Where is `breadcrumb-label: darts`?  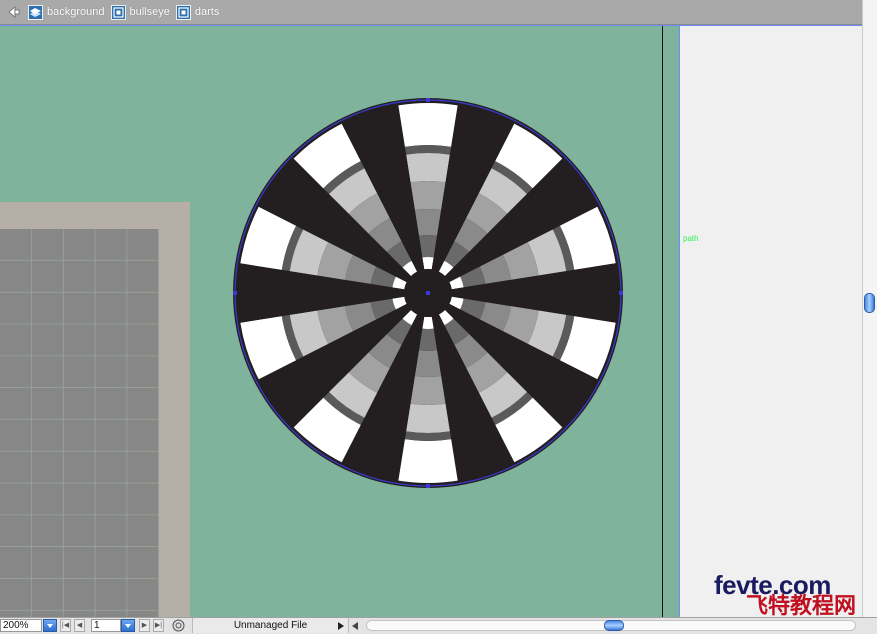
breadcrumb-label: darts is located at coordinates (207, 12).